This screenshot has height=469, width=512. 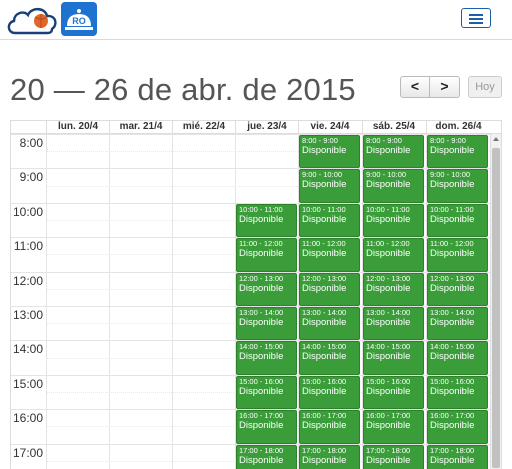 I want to click on time-label: 16:00, so click(x=27, y=418).